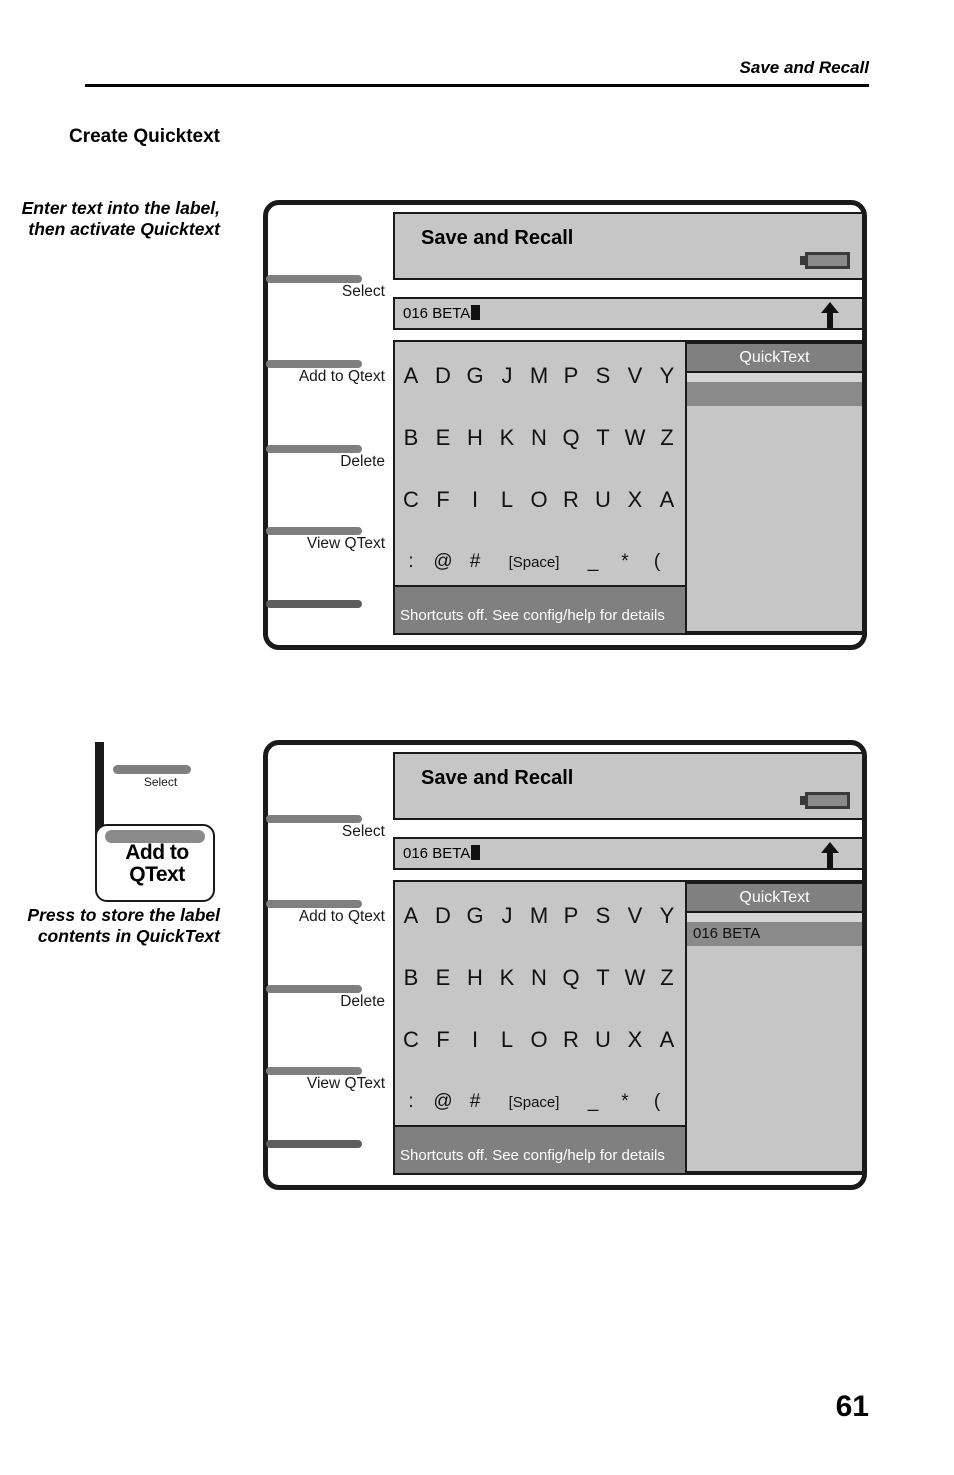 The height and width of the screenshot is (1475, 954). Describe the element at coordinates (155, 863) in the screenshot. I see `callout-highlight-box: Add to QText` at that location.